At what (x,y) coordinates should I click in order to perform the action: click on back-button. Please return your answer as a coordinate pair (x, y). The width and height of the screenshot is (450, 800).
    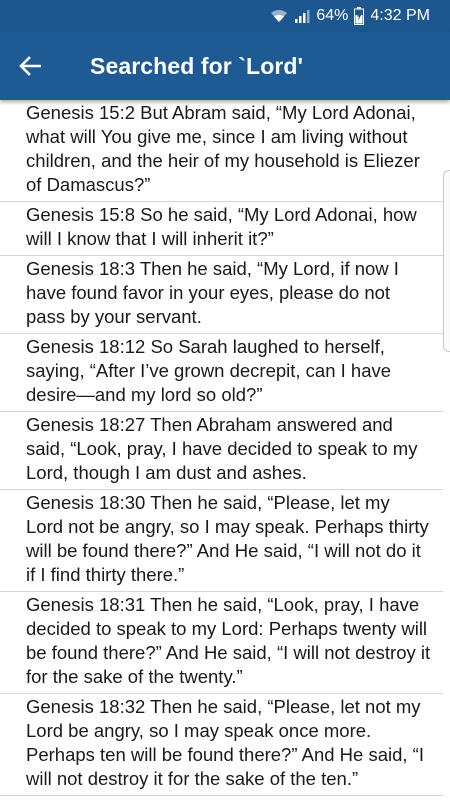
    Looking at the image, I should click on (30, 66).